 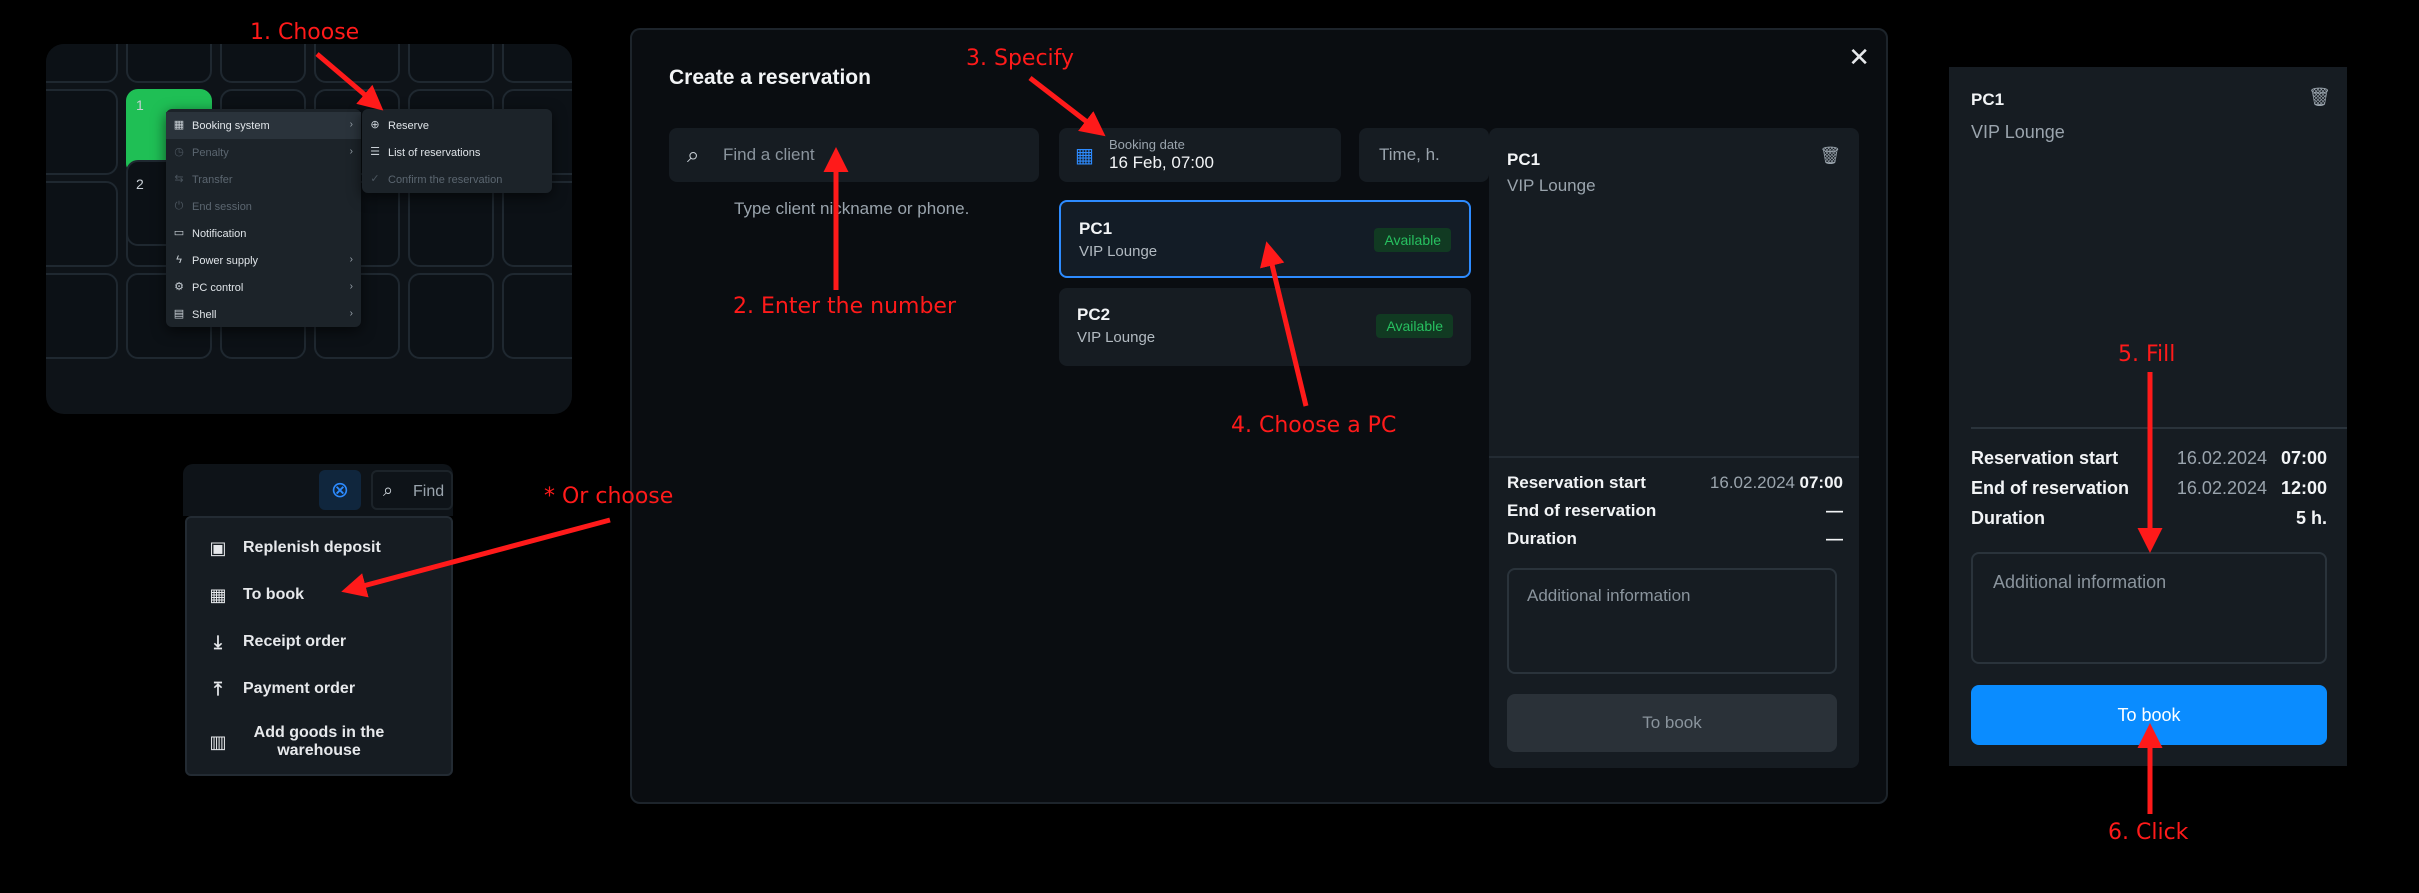 What do you see at coordinates (434, 152) in the screenshot?
I see `menu-item-label: List of reservations` at bounding box center [434, 152].